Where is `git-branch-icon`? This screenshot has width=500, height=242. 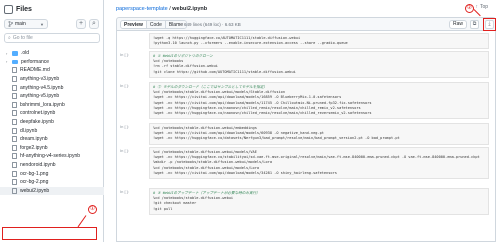
git-branch-icon is located at coordinates (10, 24).